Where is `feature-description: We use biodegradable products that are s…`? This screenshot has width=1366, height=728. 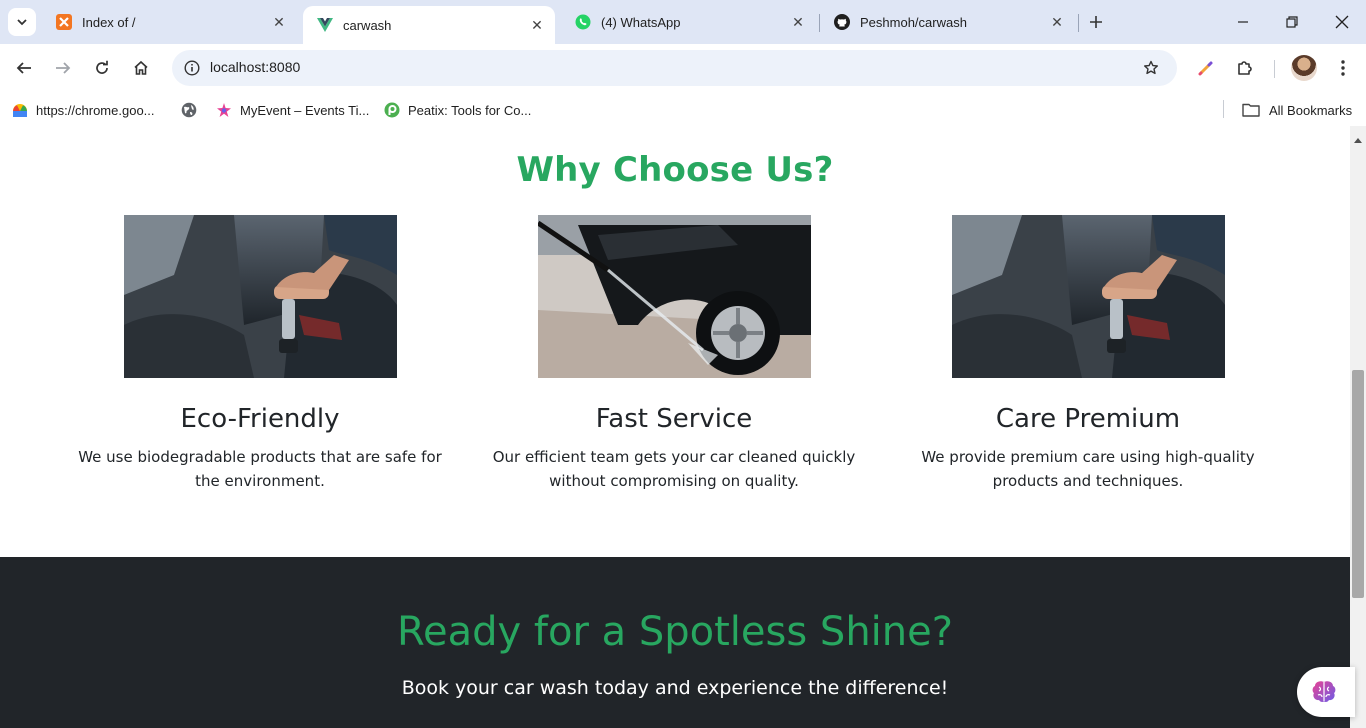 feature-description: We use biodegradable products that are s… is located at coordinates (260, 469).